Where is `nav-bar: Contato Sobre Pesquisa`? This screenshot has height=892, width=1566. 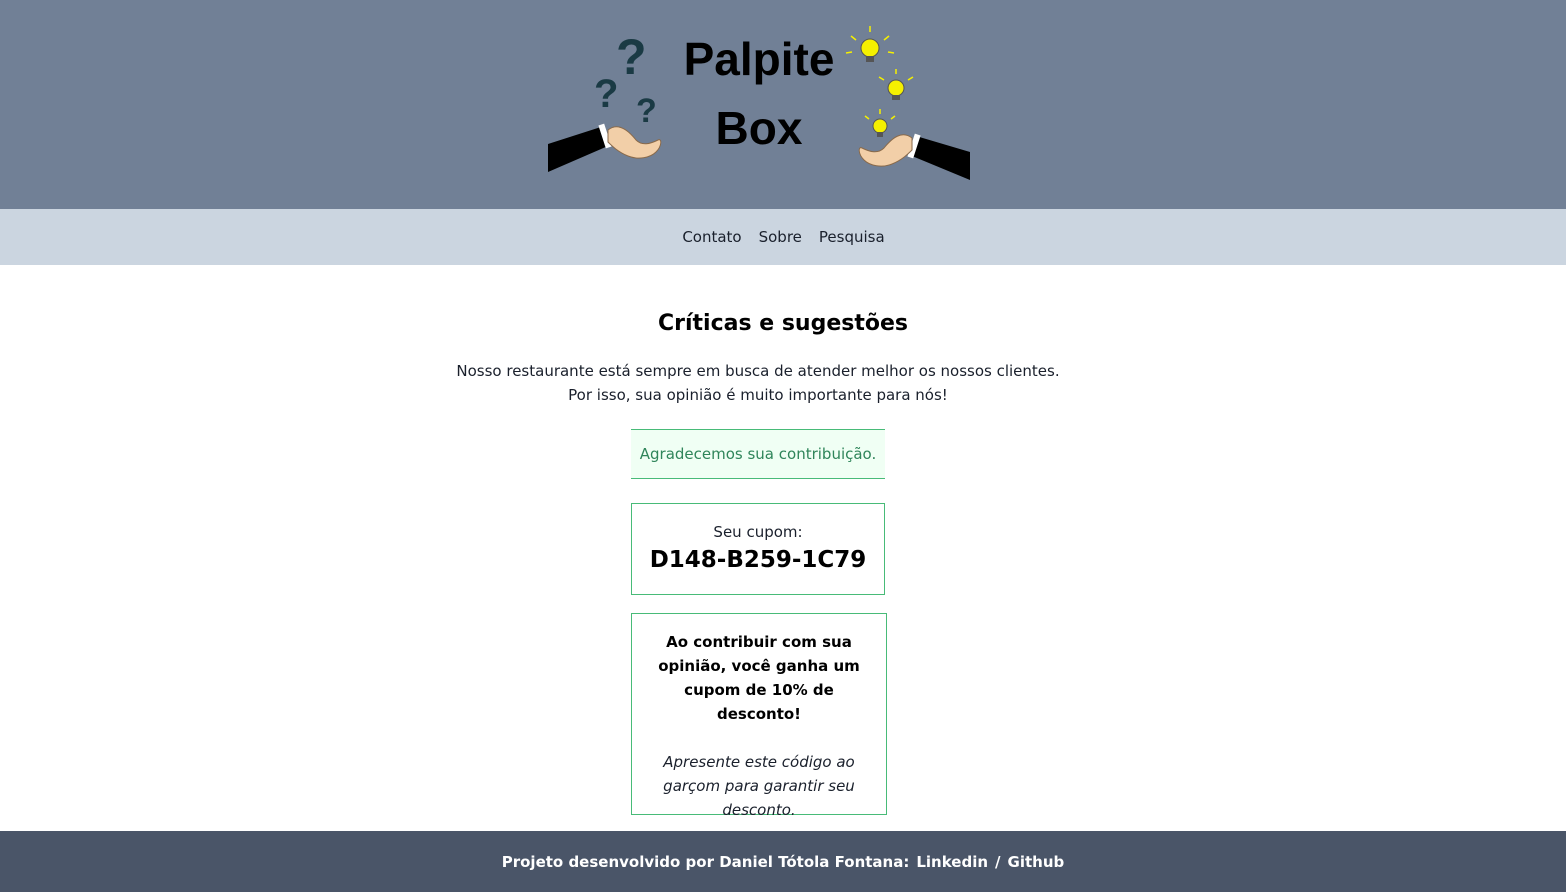
nav-bar: Contato Sobre Pesquisa is located at coordinates (783, 237).